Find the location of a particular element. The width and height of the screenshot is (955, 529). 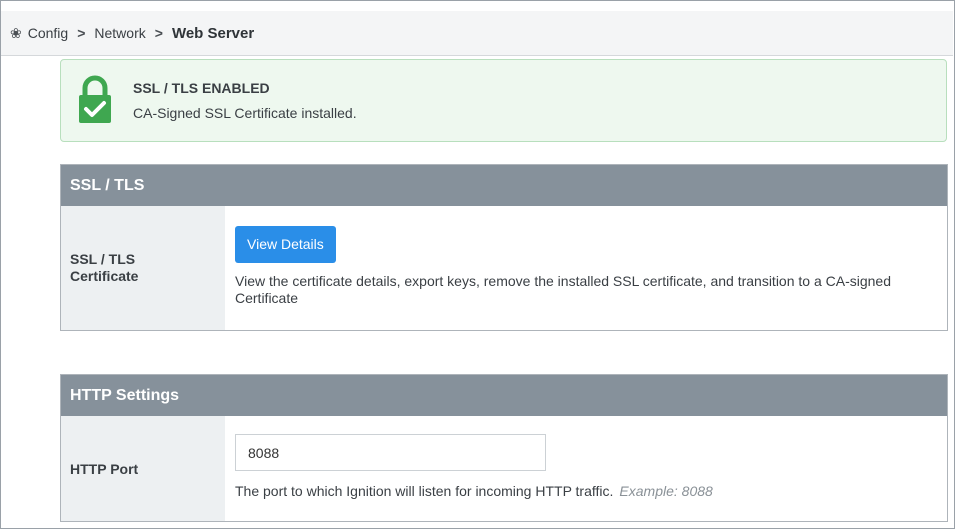

field-label: HTTP Port is located at coordinates (143, 468).